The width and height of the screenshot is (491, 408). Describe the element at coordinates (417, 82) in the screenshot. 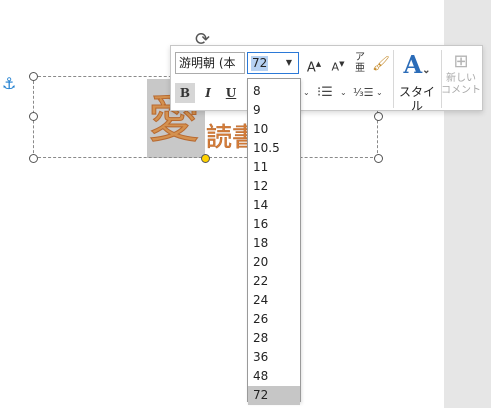

I see `styles-button: A⌄ スタイル` at that location.